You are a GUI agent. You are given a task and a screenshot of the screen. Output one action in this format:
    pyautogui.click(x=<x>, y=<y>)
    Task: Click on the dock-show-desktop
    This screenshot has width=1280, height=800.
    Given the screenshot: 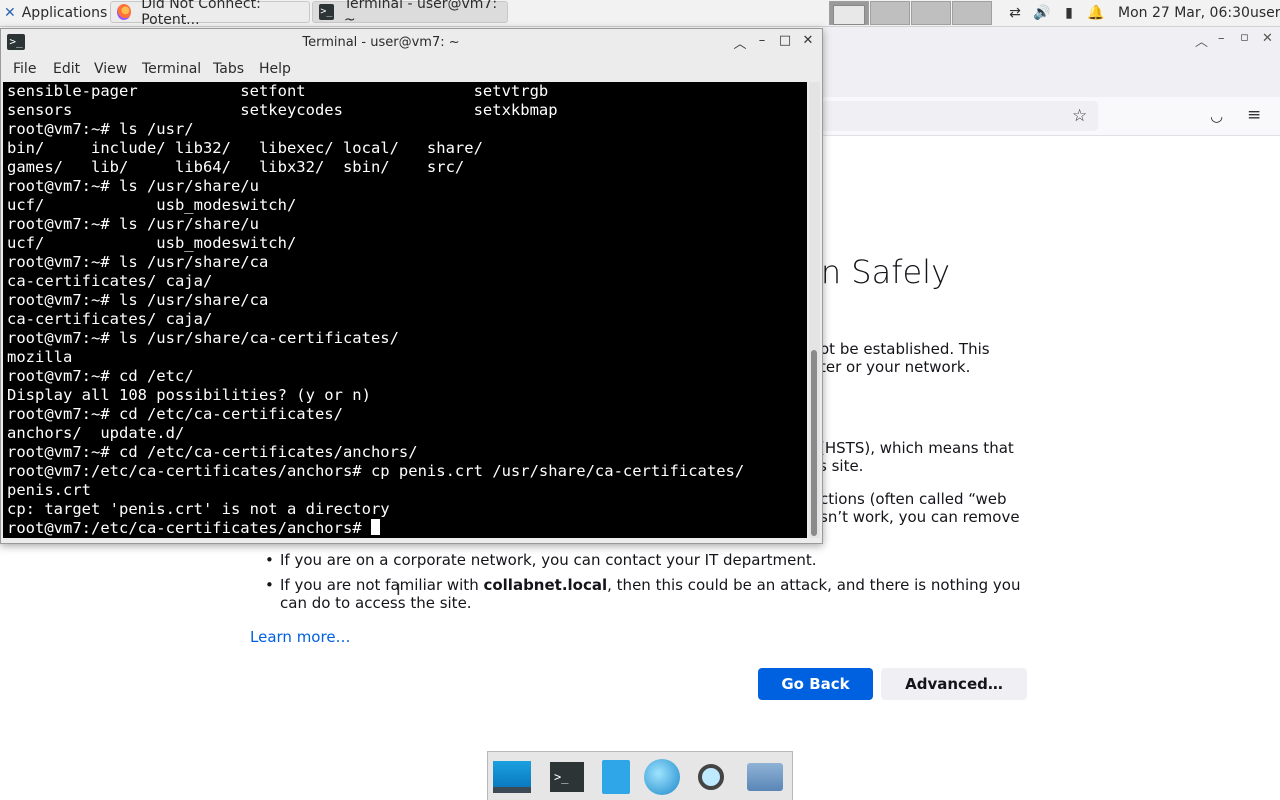 What is the action you would take?
    pyautogui.click(x=512, y=777)
    